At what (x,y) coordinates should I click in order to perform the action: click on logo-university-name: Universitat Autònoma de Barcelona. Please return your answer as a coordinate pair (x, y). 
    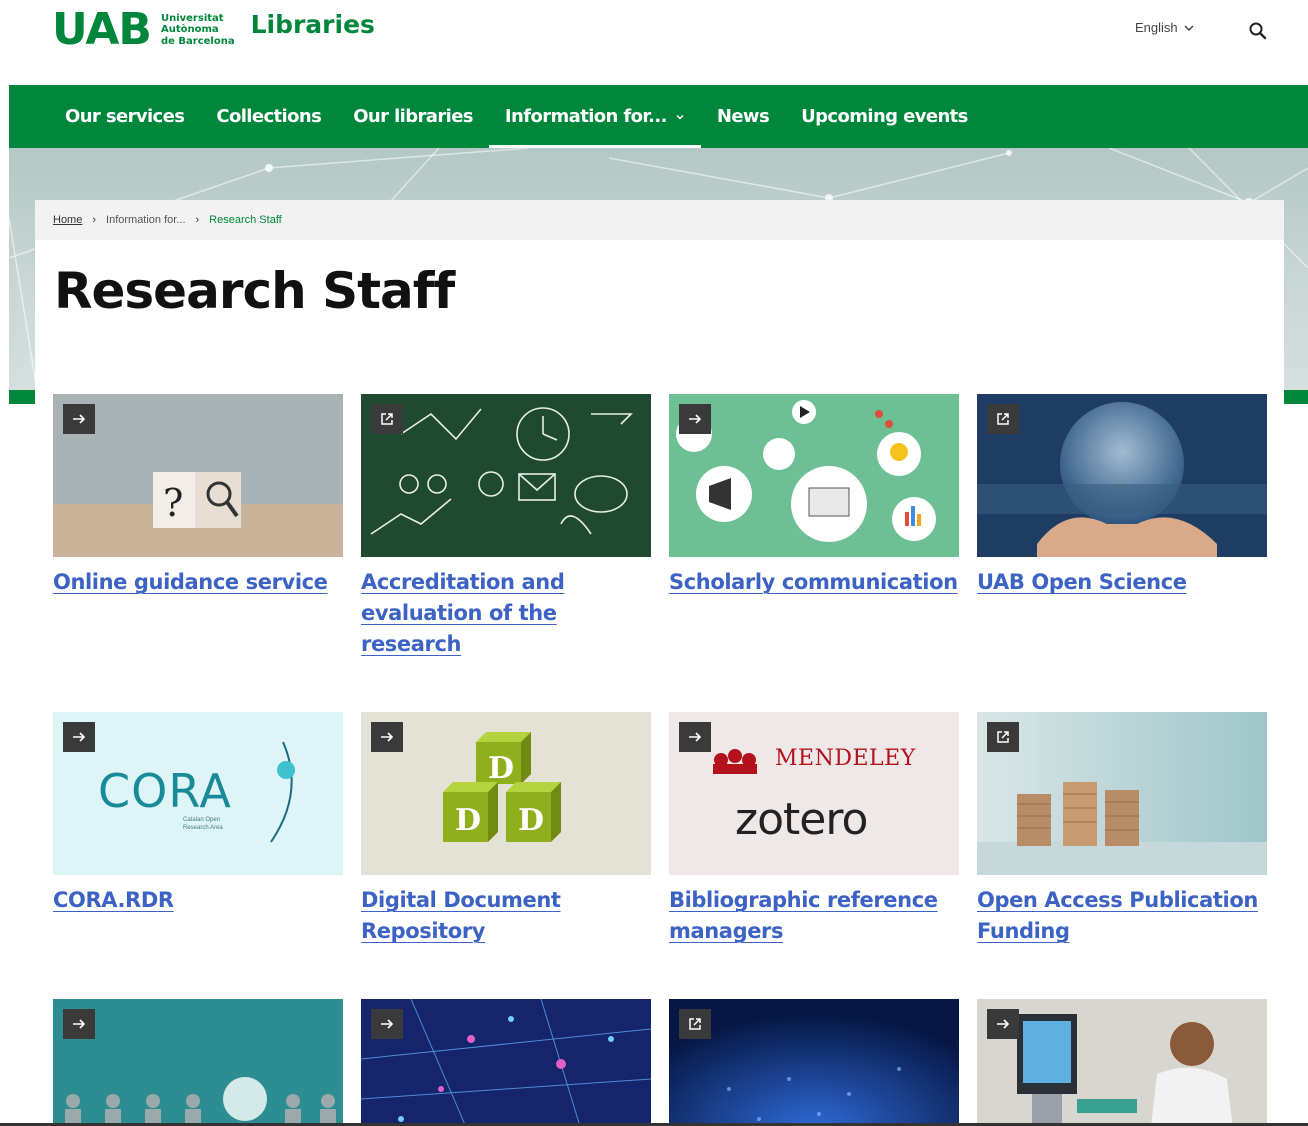
    Looking at the image, I should click on (198, 30).